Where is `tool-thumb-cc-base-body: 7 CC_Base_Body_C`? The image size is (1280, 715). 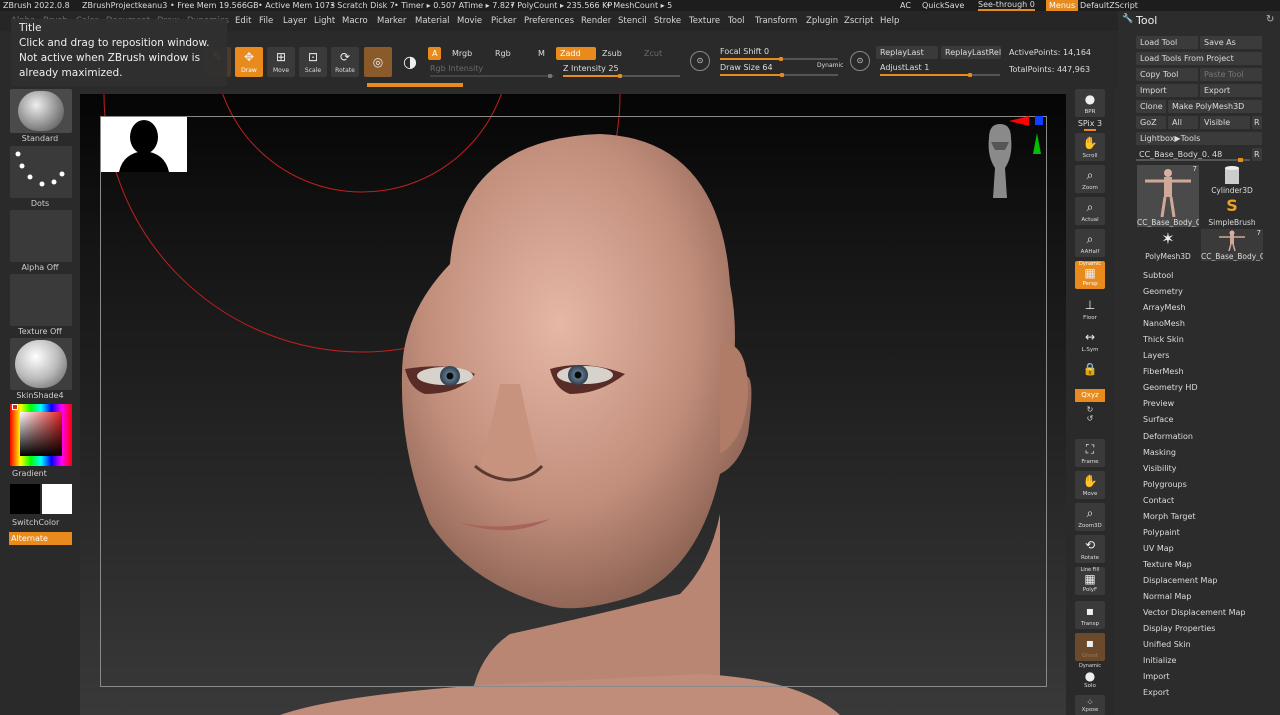 tool-thumb-cc-base-body: 7 CC_Base_Body_C is located at coordinates (1168, 196).